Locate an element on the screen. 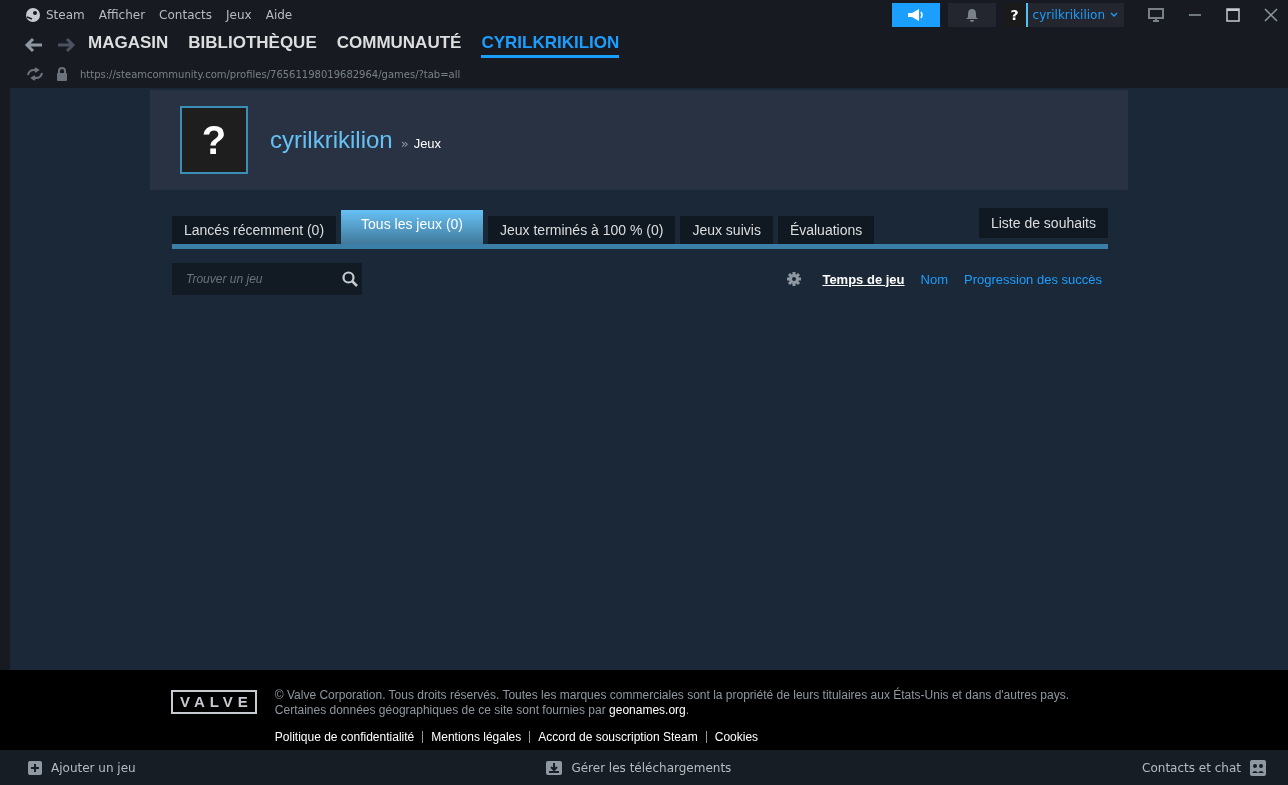 This screenshot has width=1288, height=785. account-menu: ? cyrilkrikilion is located at coordinates (1063, 15).